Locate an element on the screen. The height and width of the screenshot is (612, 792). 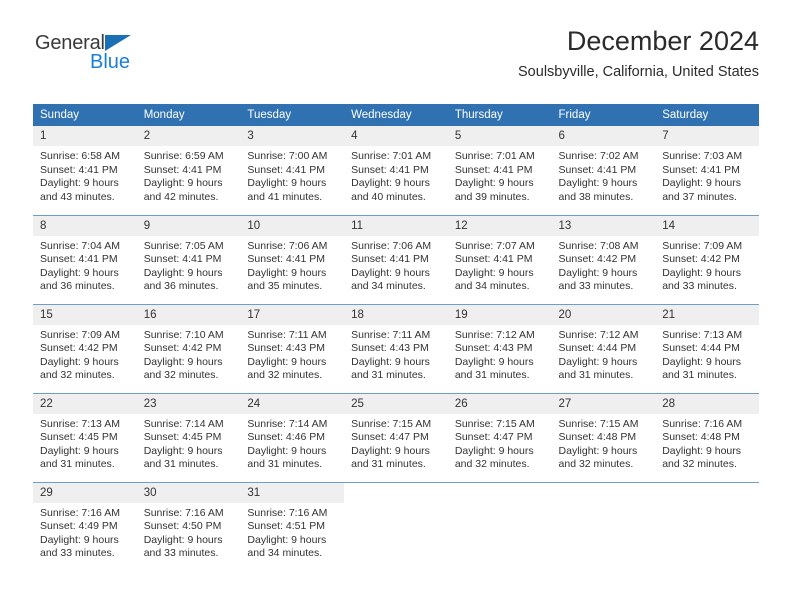
general-blue-logo: General Blue is located at coordinates (133, 57).